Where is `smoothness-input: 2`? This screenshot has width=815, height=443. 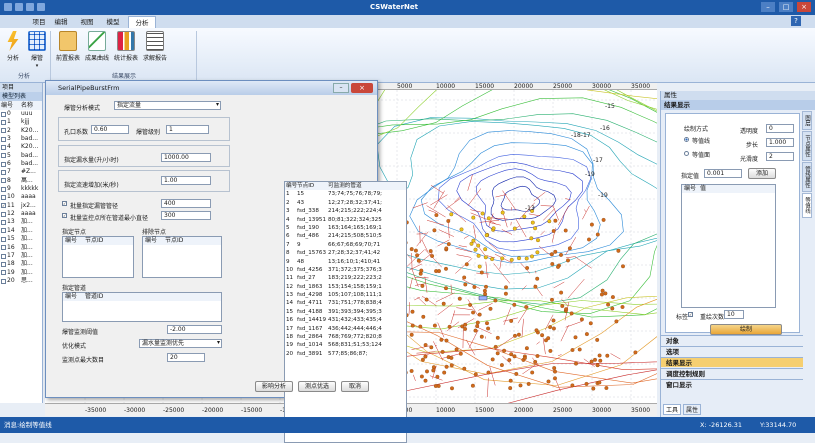
smoothness-input: 2 is located at coordinates (780, 156).